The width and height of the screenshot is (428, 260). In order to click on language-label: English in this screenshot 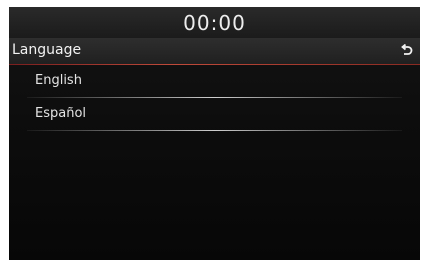, I will do `click(58, 80)`.